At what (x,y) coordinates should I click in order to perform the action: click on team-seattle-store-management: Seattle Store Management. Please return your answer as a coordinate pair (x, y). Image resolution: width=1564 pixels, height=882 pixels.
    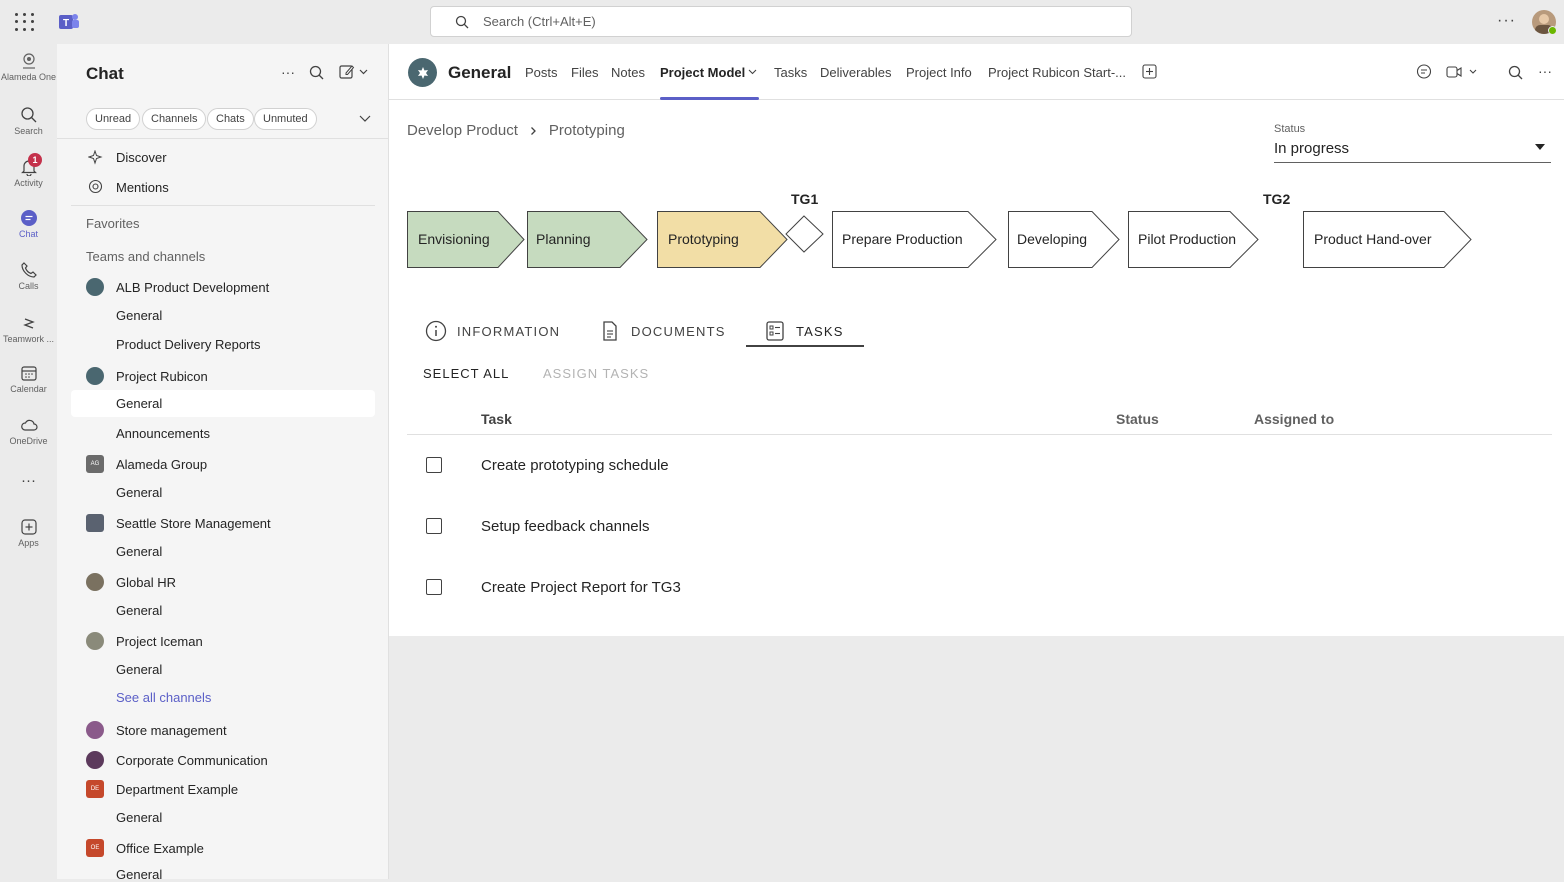
    Looking at the image, I should click on (193, 523).